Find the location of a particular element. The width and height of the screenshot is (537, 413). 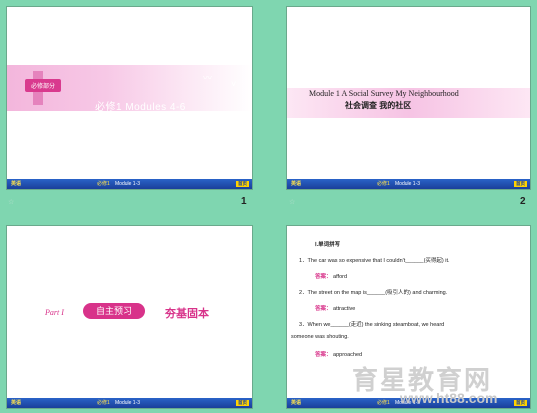

answer-2: 答案： attractive is located at coordinates (335, 308).